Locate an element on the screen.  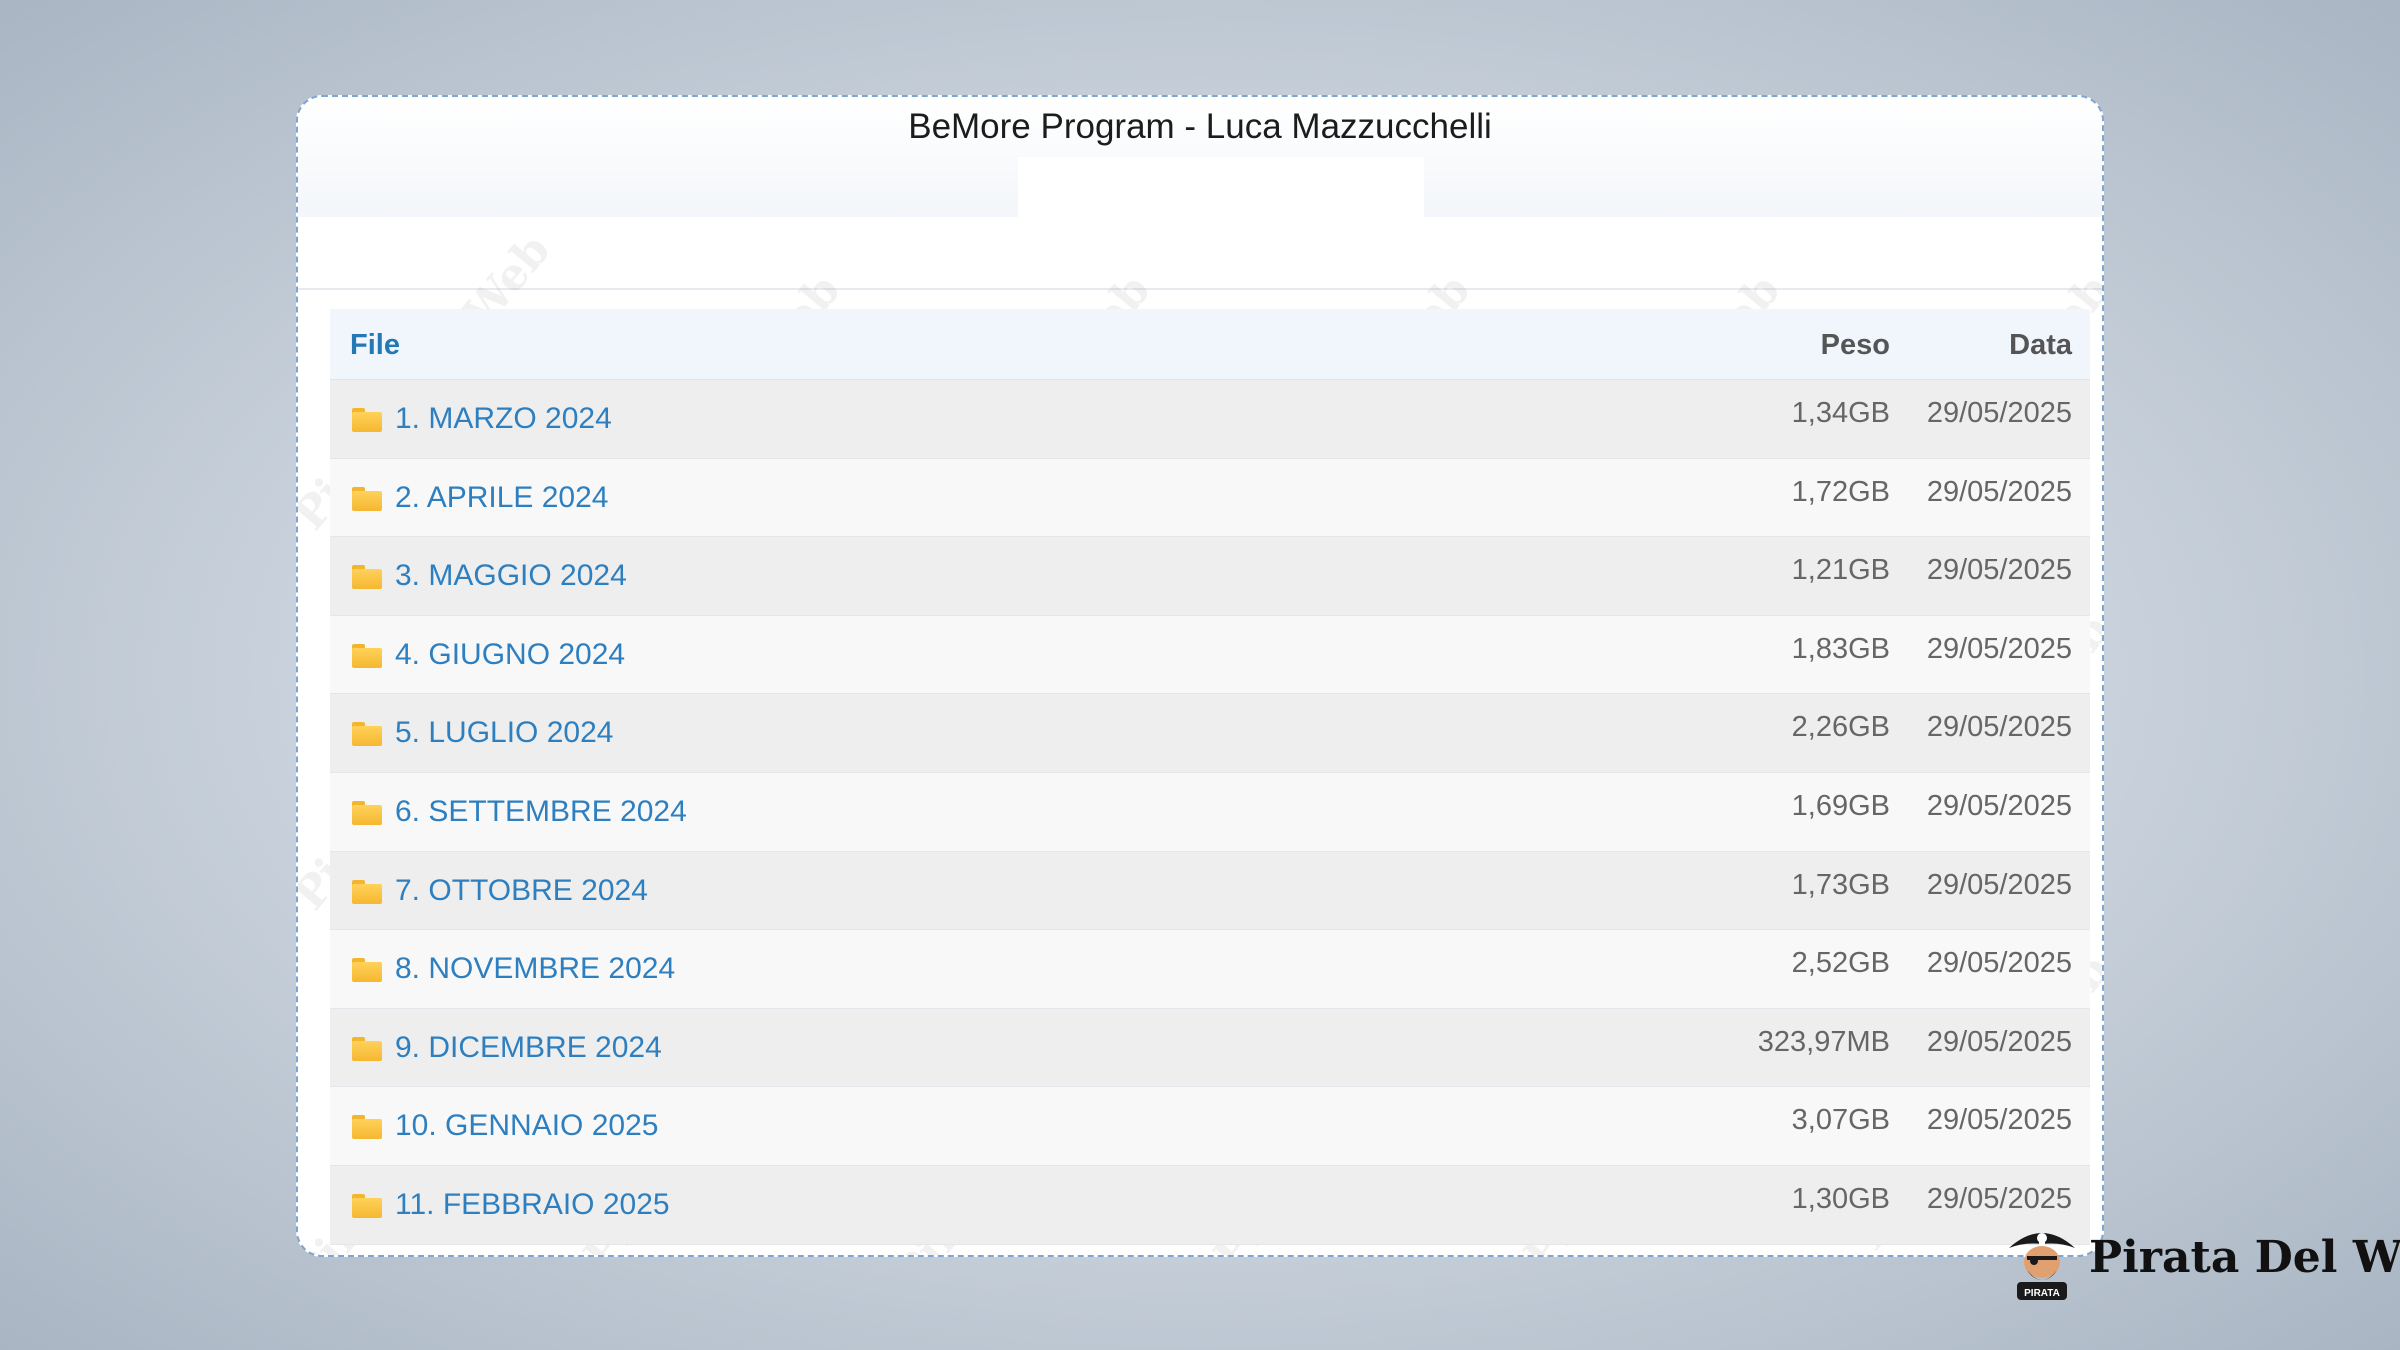
table-row: 8. NOVEMBRE 2024 2,52GB 29/05/2025 is located at coordinates (1210, 969).